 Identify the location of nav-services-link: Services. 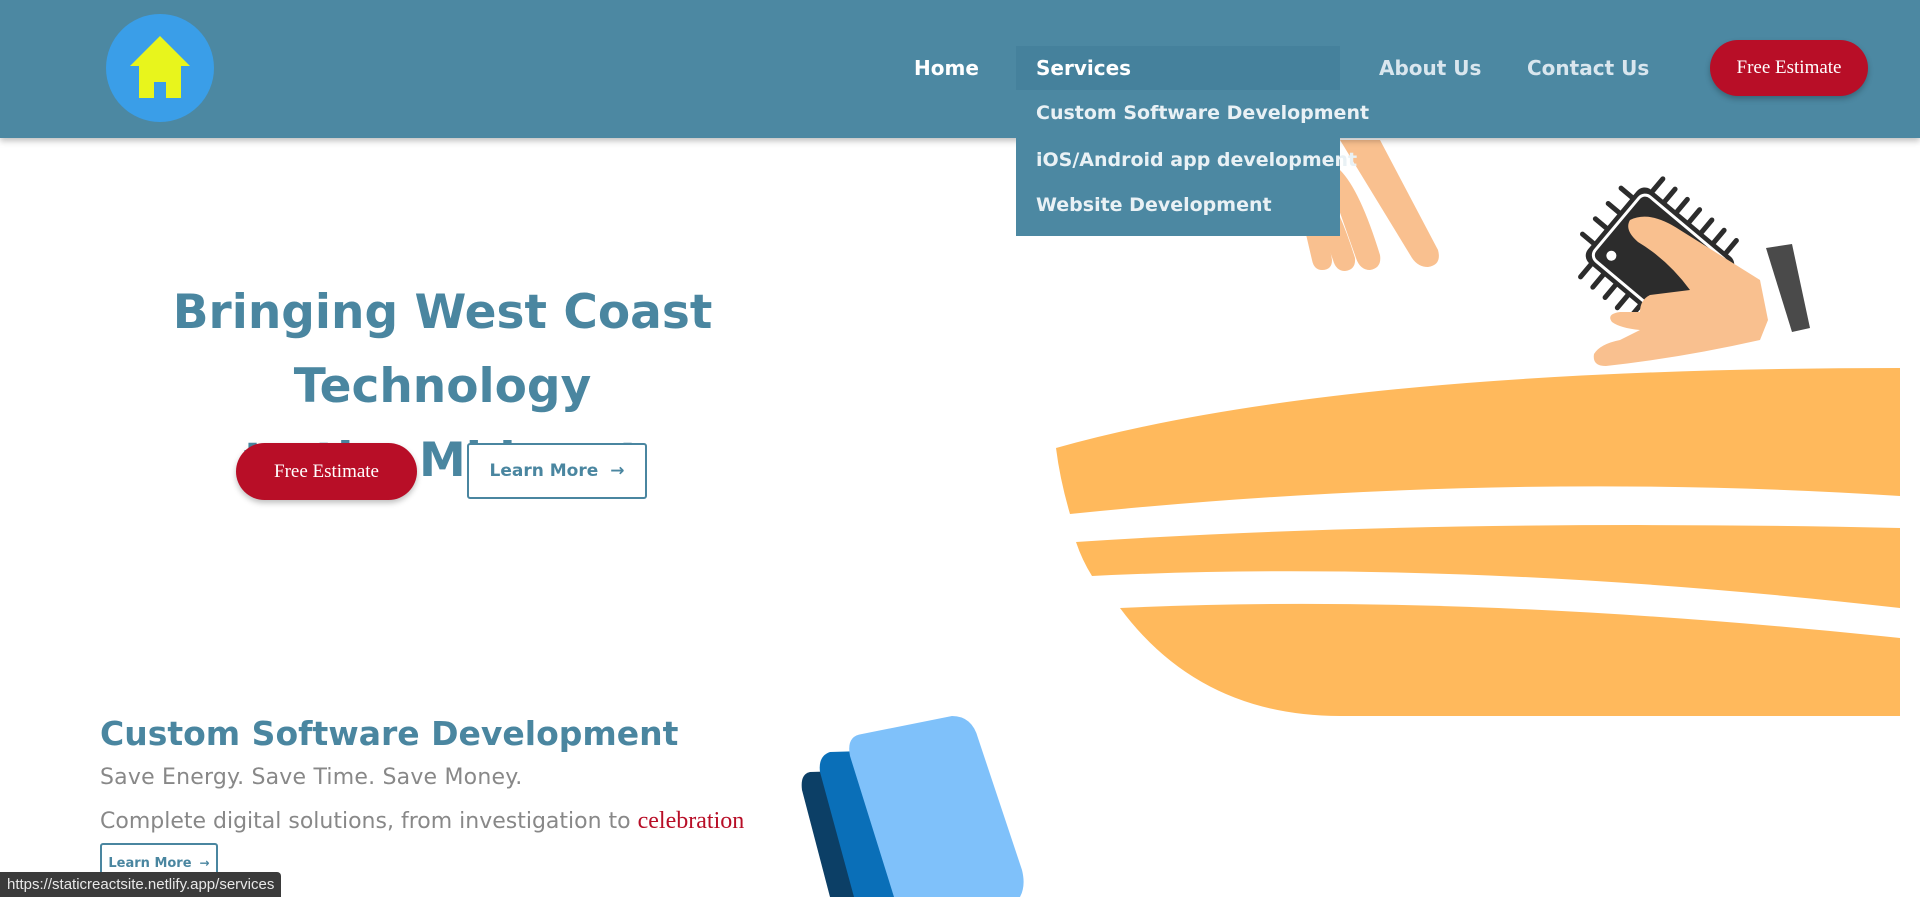
(1083, 68).